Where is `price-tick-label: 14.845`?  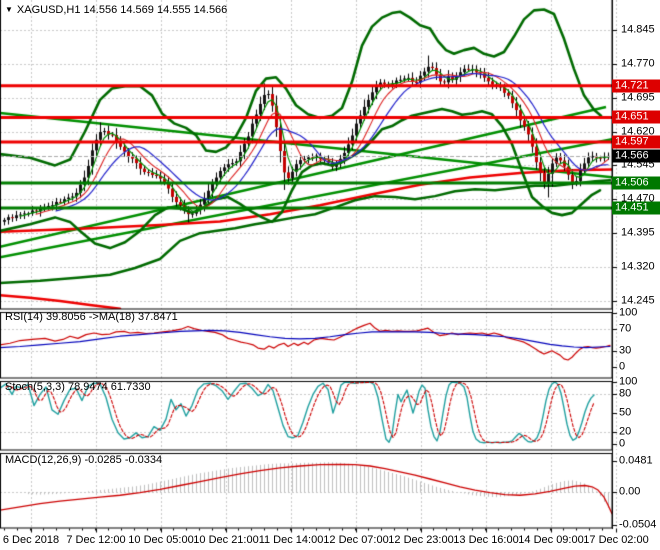 price-tick-label: 14.845 is located at coordinates (638, 29).